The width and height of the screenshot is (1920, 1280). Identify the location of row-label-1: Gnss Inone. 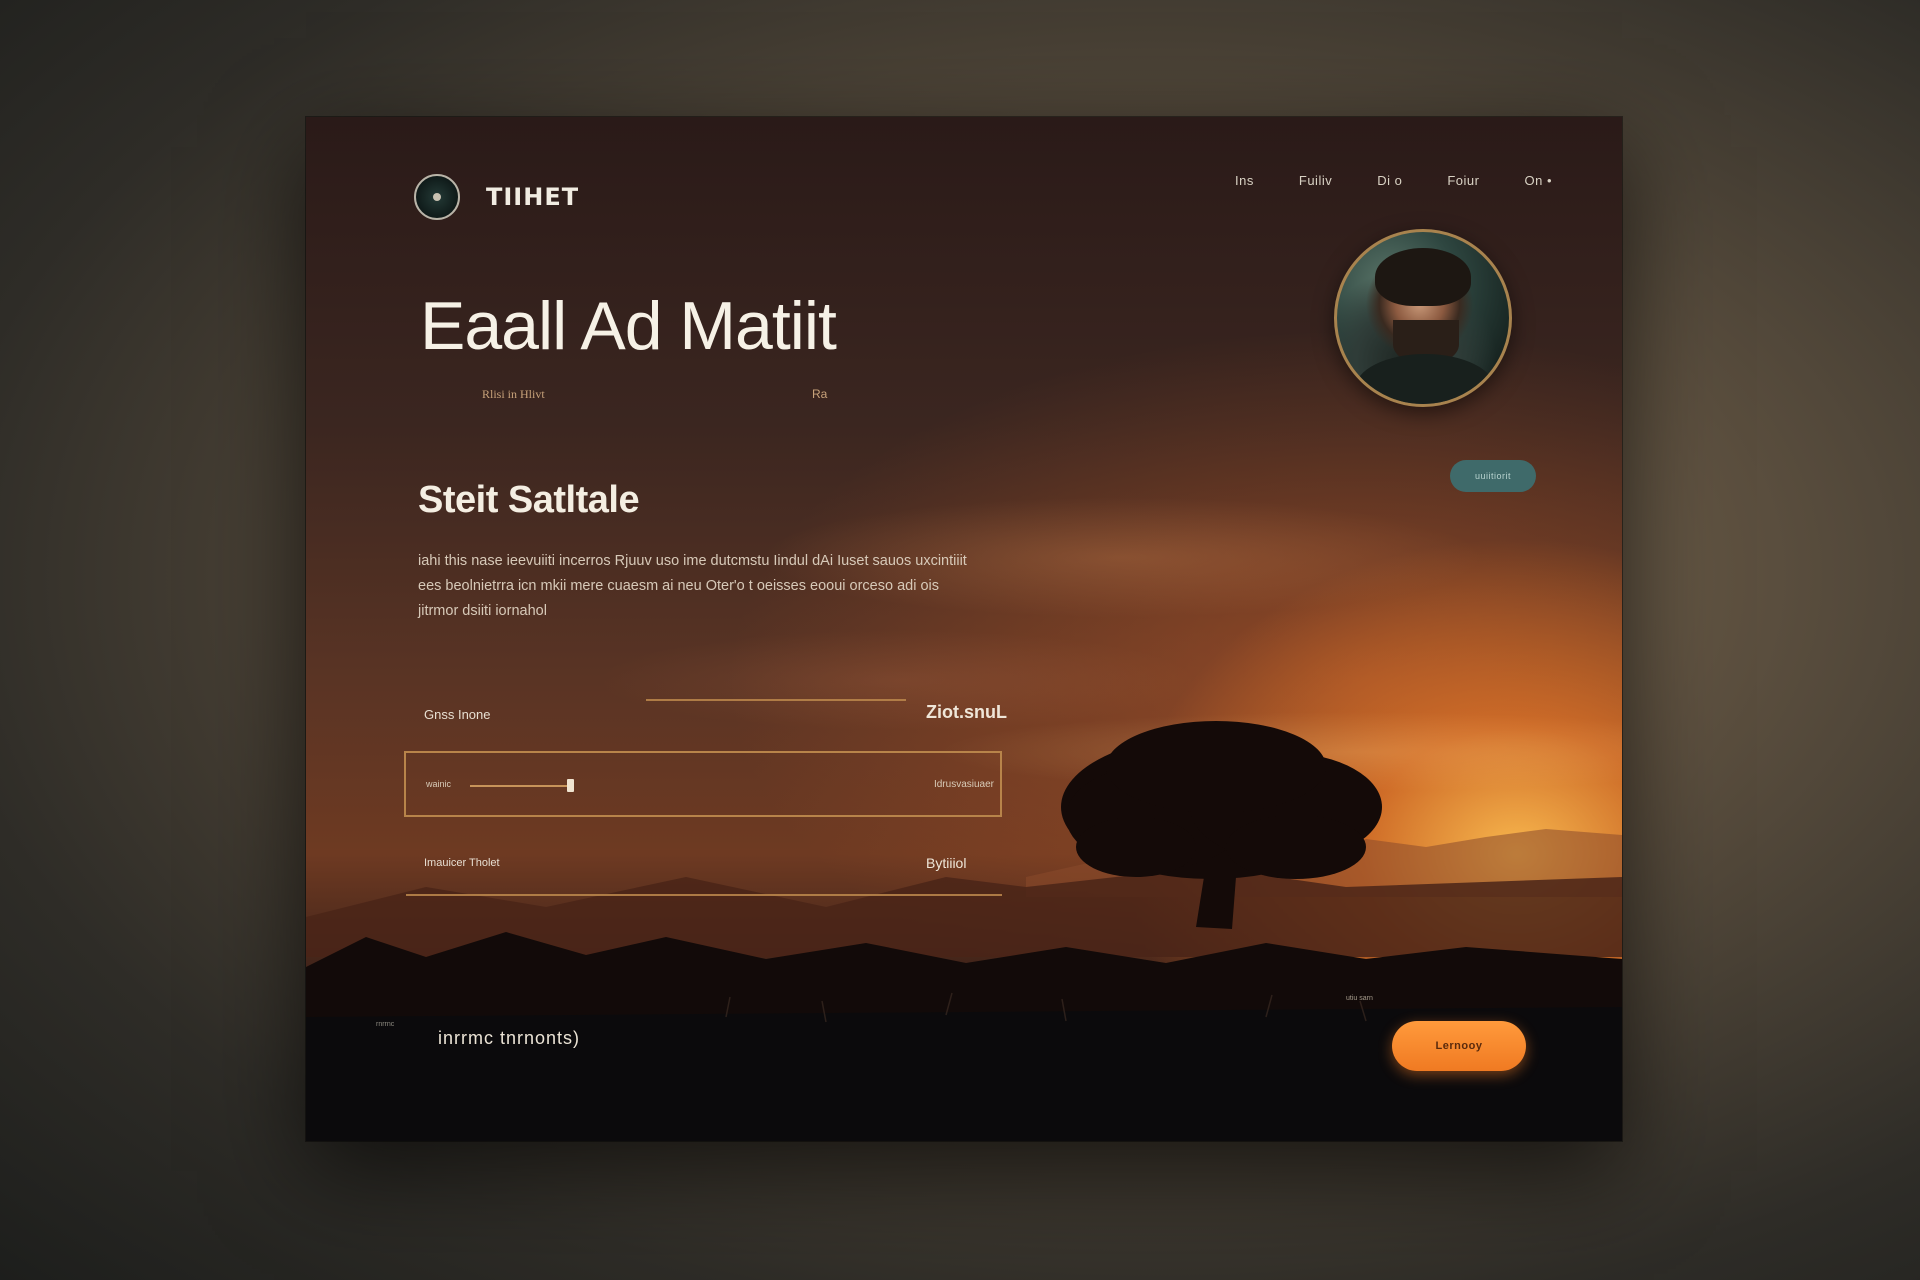
(457, 714).